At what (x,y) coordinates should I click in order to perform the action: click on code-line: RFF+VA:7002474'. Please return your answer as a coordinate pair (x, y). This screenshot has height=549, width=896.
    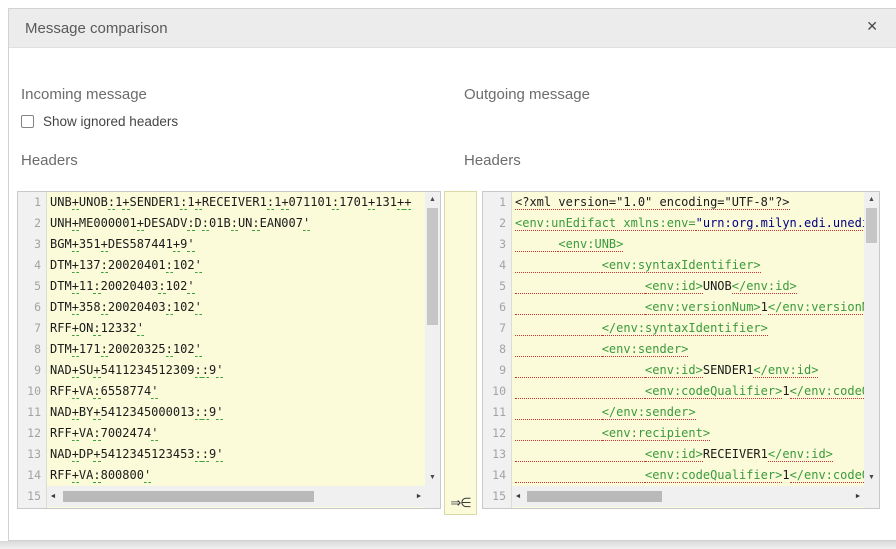
    Looking at the image, I should click on (104, 433).